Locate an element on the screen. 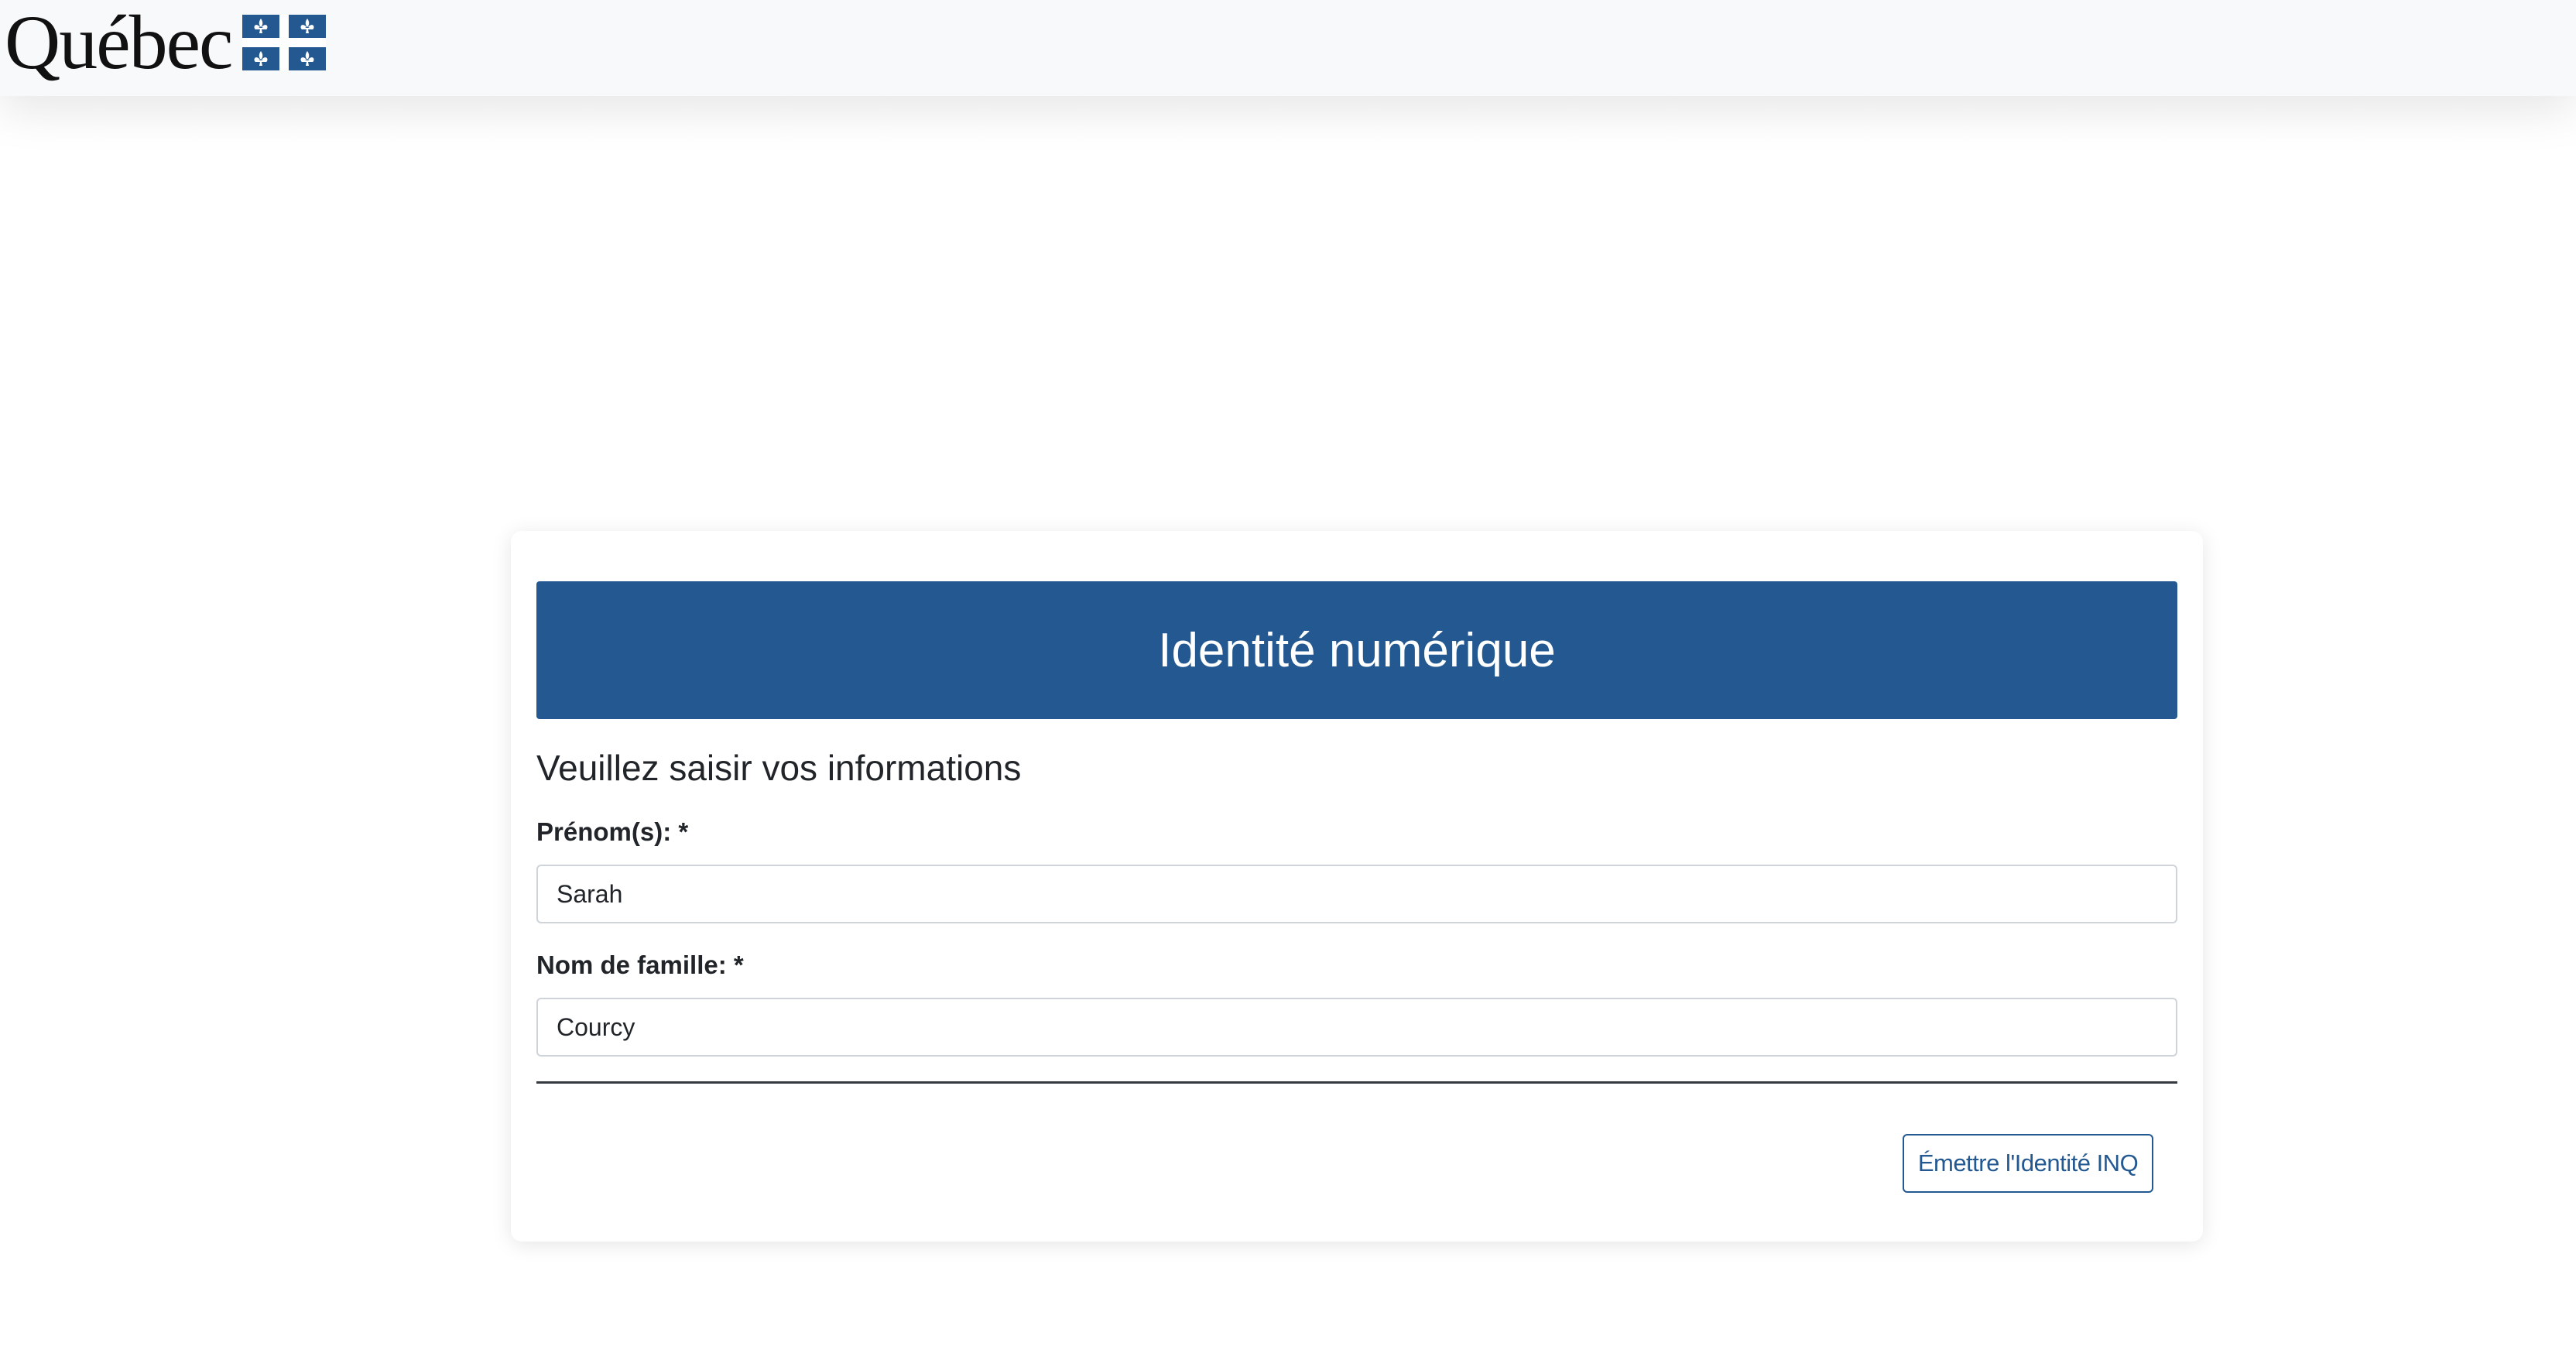  card-title: Identité numérique is located at coordinates (1357, 650).